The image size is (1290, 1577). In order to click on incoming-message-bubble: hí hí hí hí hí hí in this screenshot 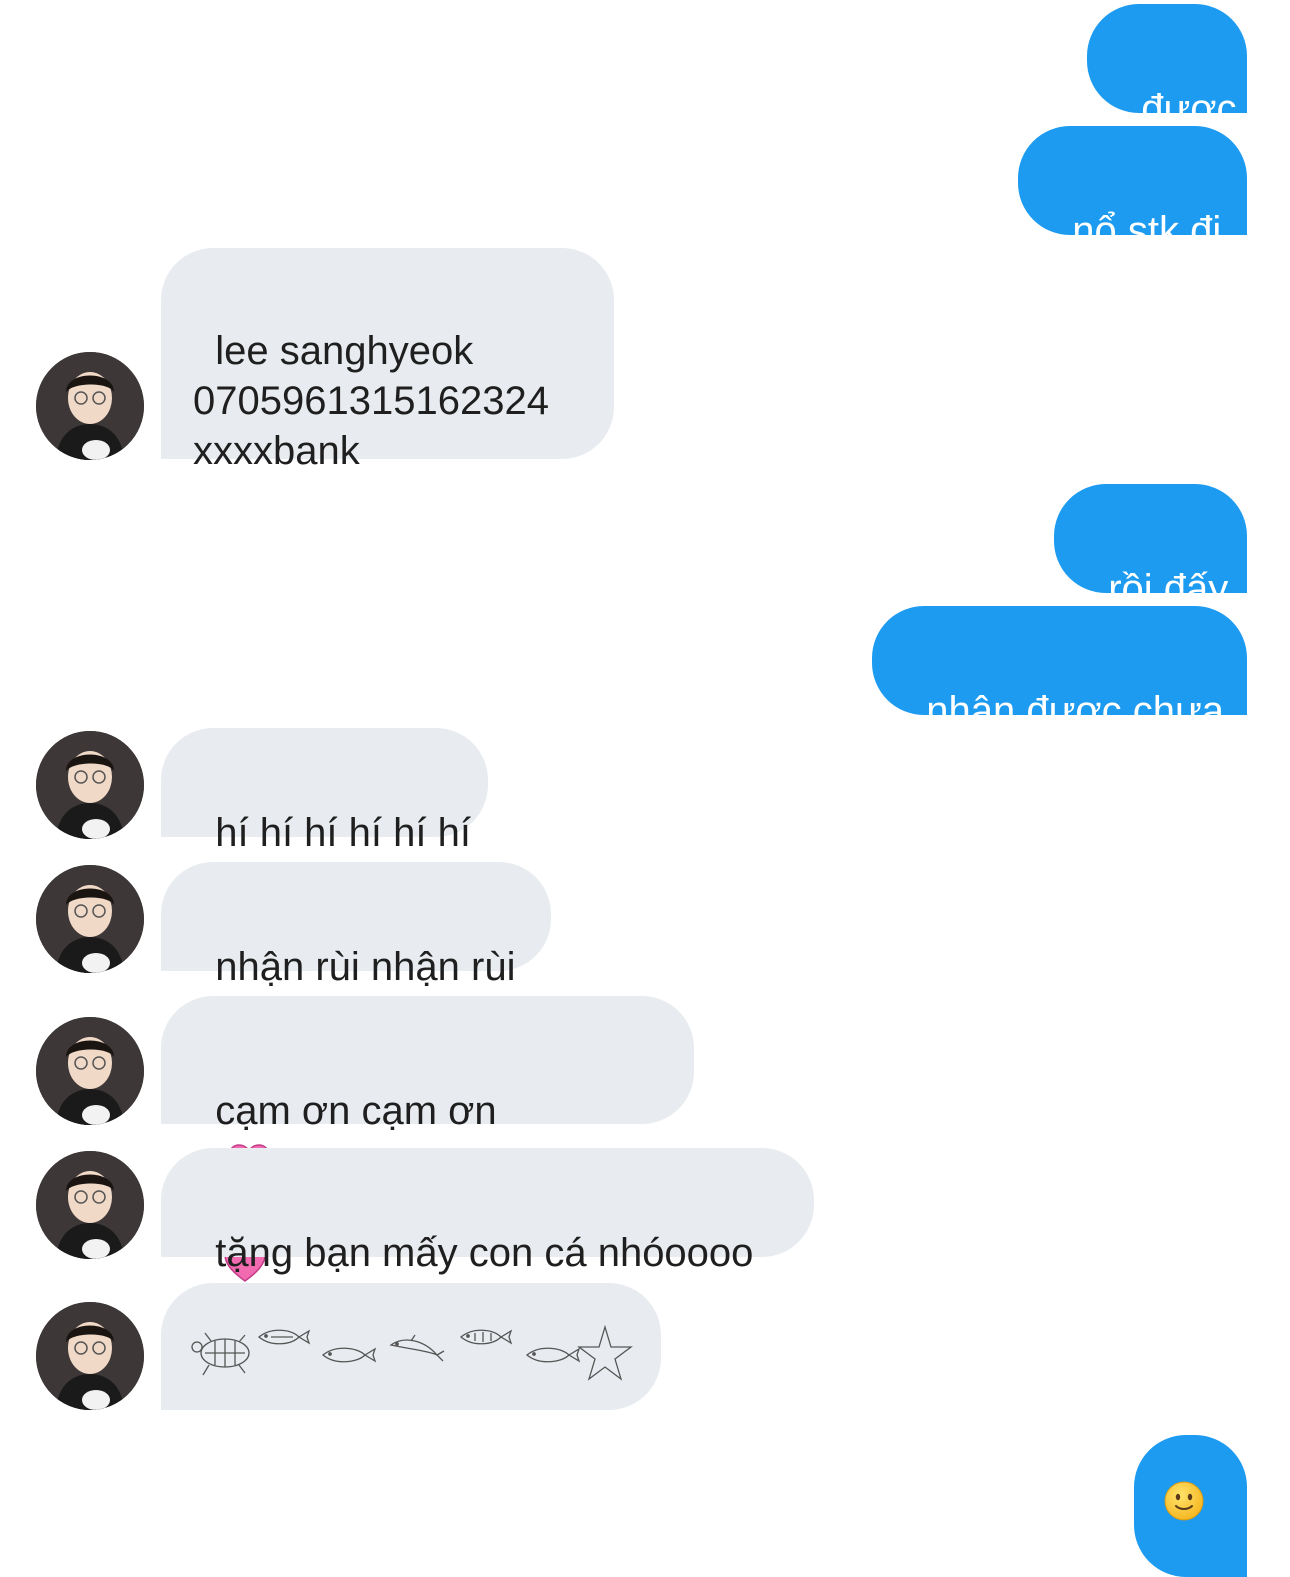, I will do `click(324, 791)`.